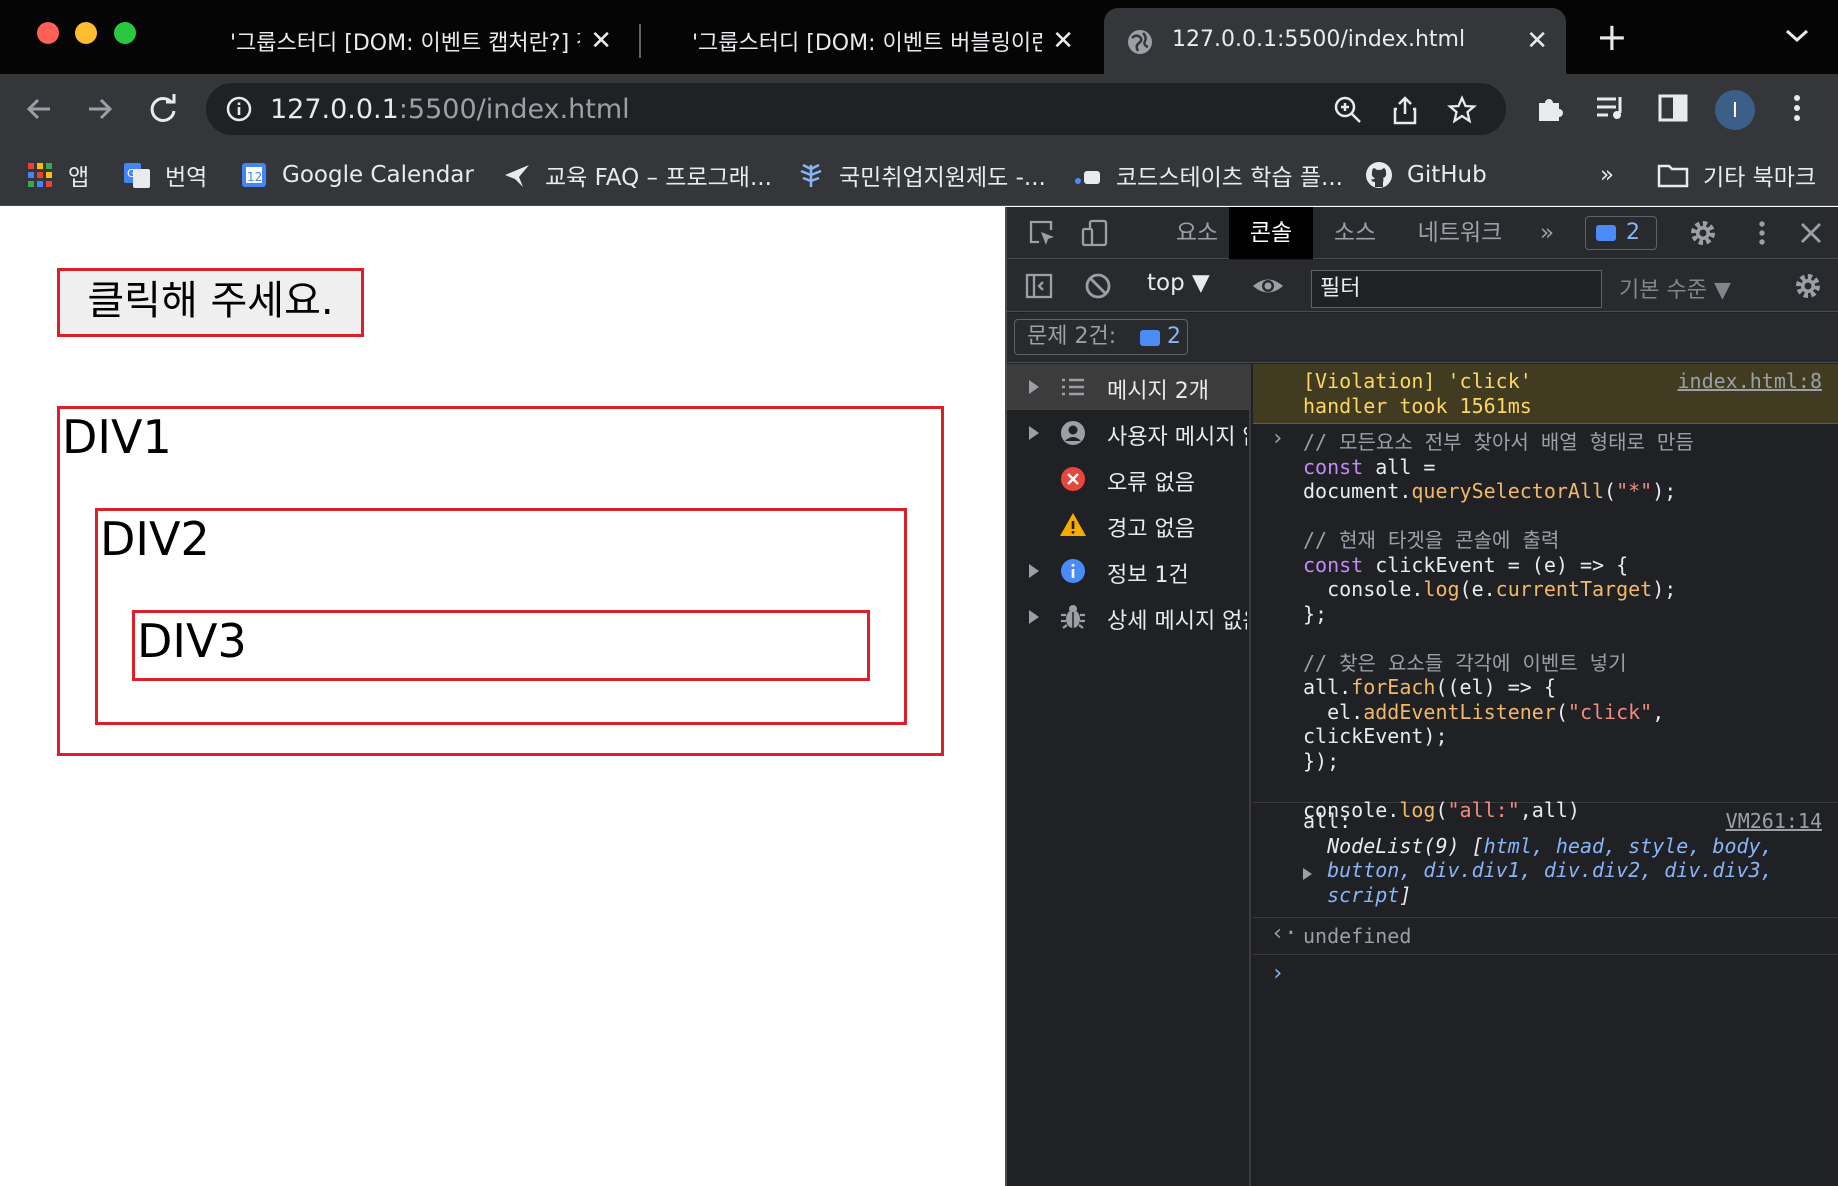  Describe the element at coordinates (1073, 479) in the screenshot. I see `error-icon` at that location.